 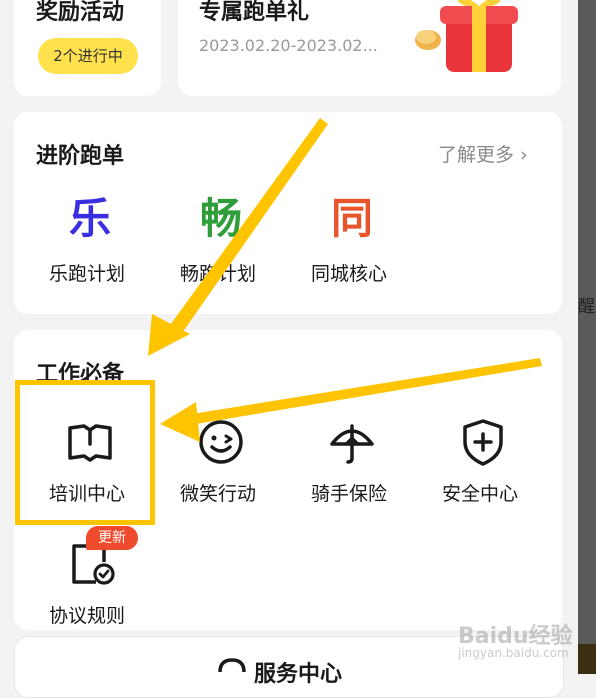 What do you see at coordinates (524, 155) in the screenshot?
I see `chevron-right-icon: ›` at bounding box center [524, 155].